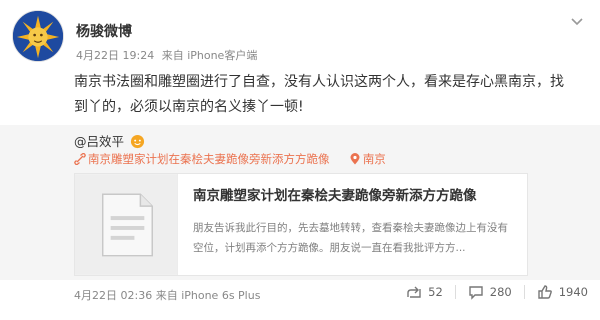  I want to click on repost-button: 52, so click(424, 292).